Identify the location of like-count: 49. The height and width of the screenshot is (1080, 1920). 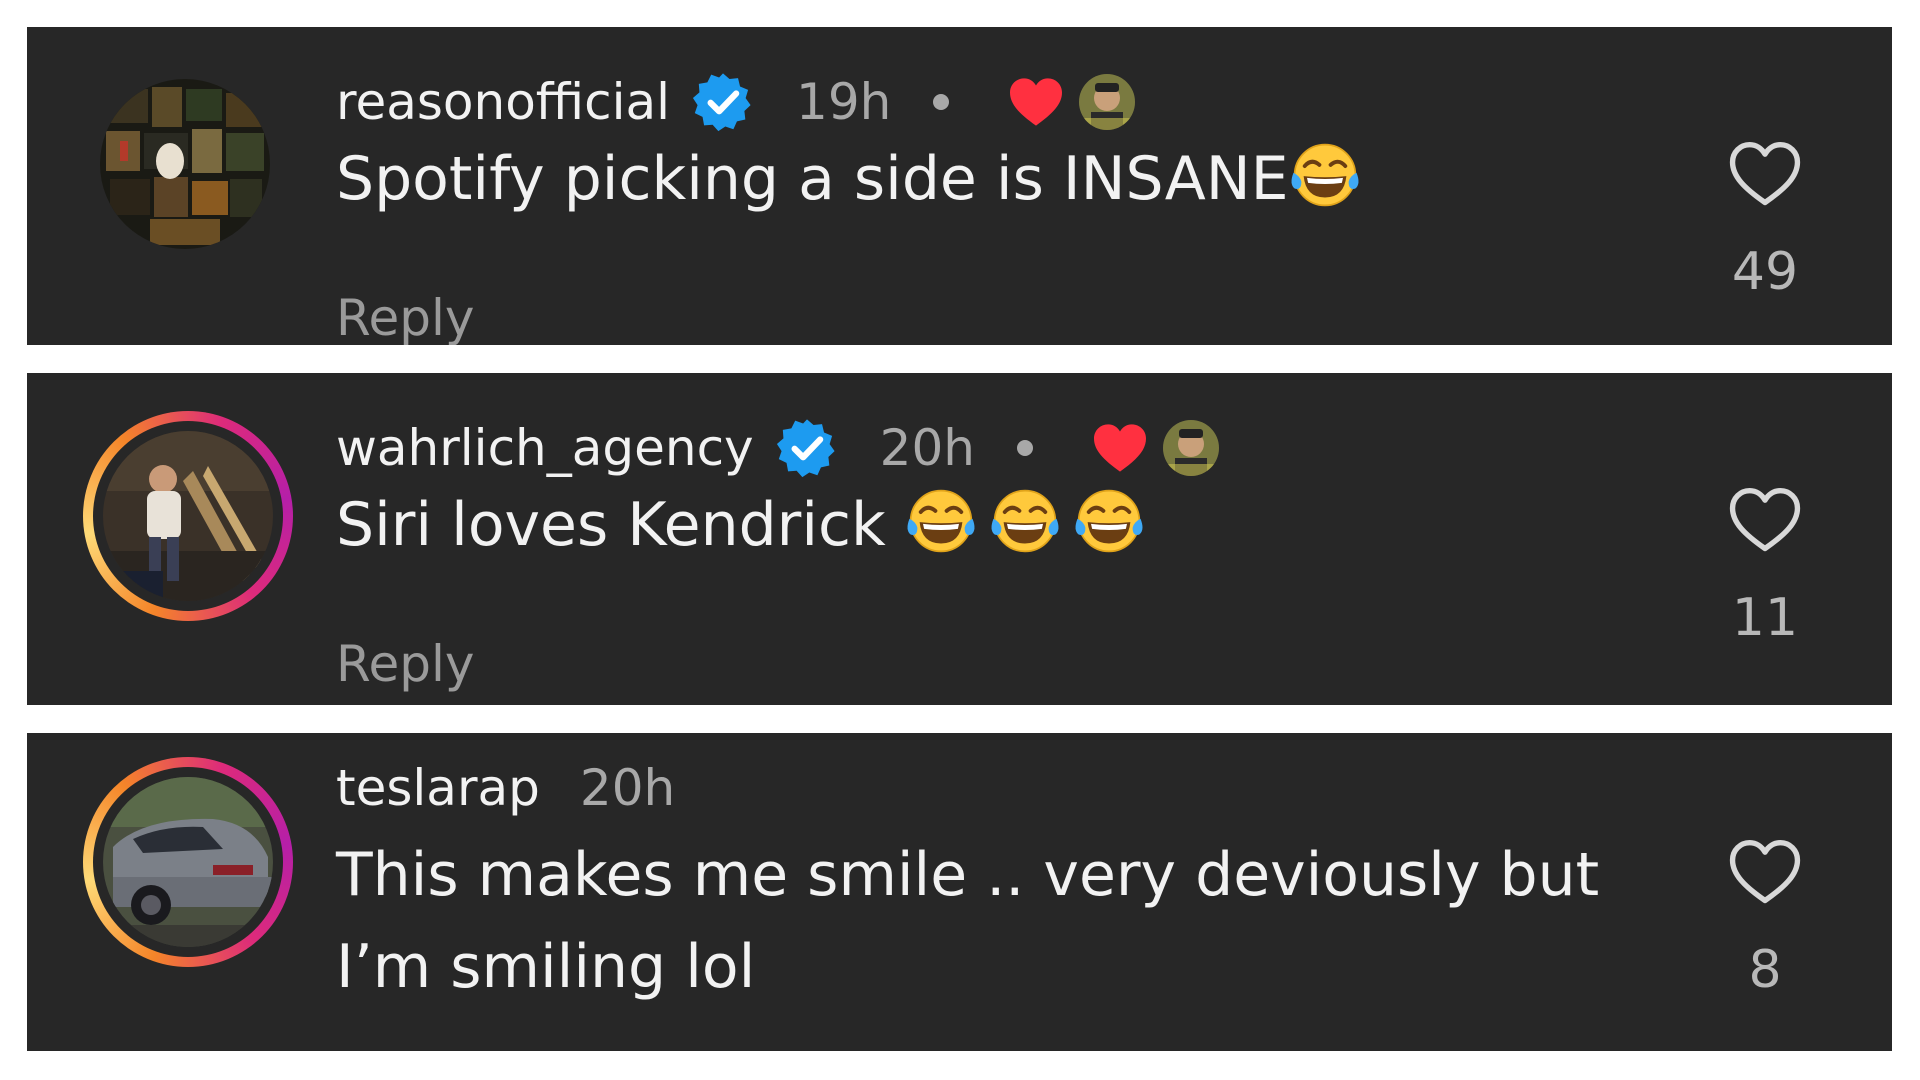
(1765, 272).